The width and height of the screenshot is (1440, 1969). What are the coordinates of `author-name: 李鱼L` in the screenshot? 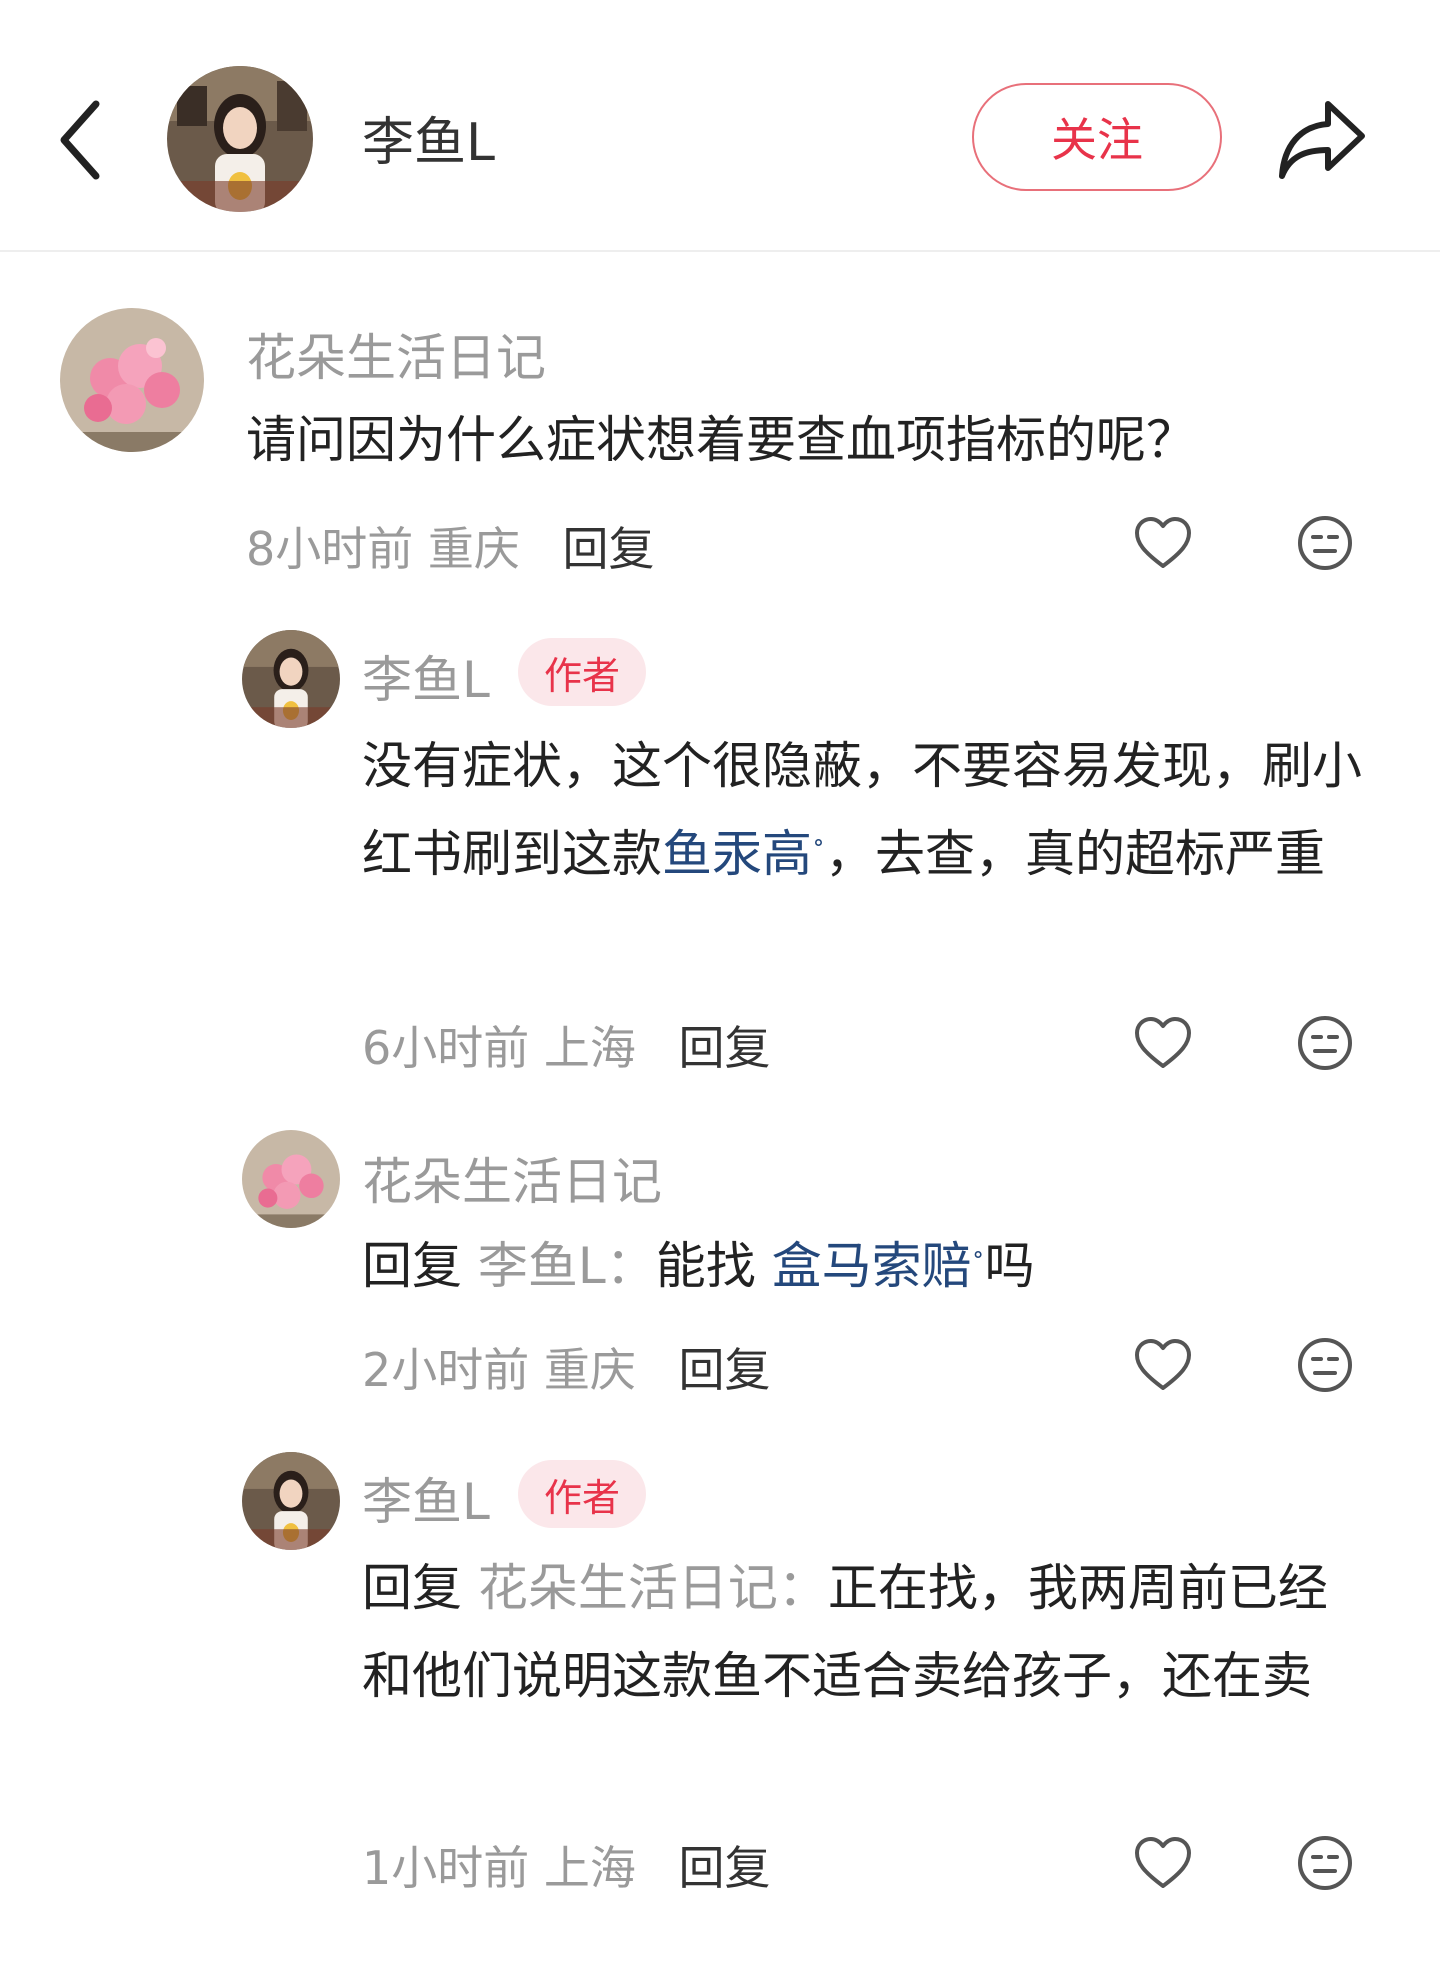 It's located at (428, 137).